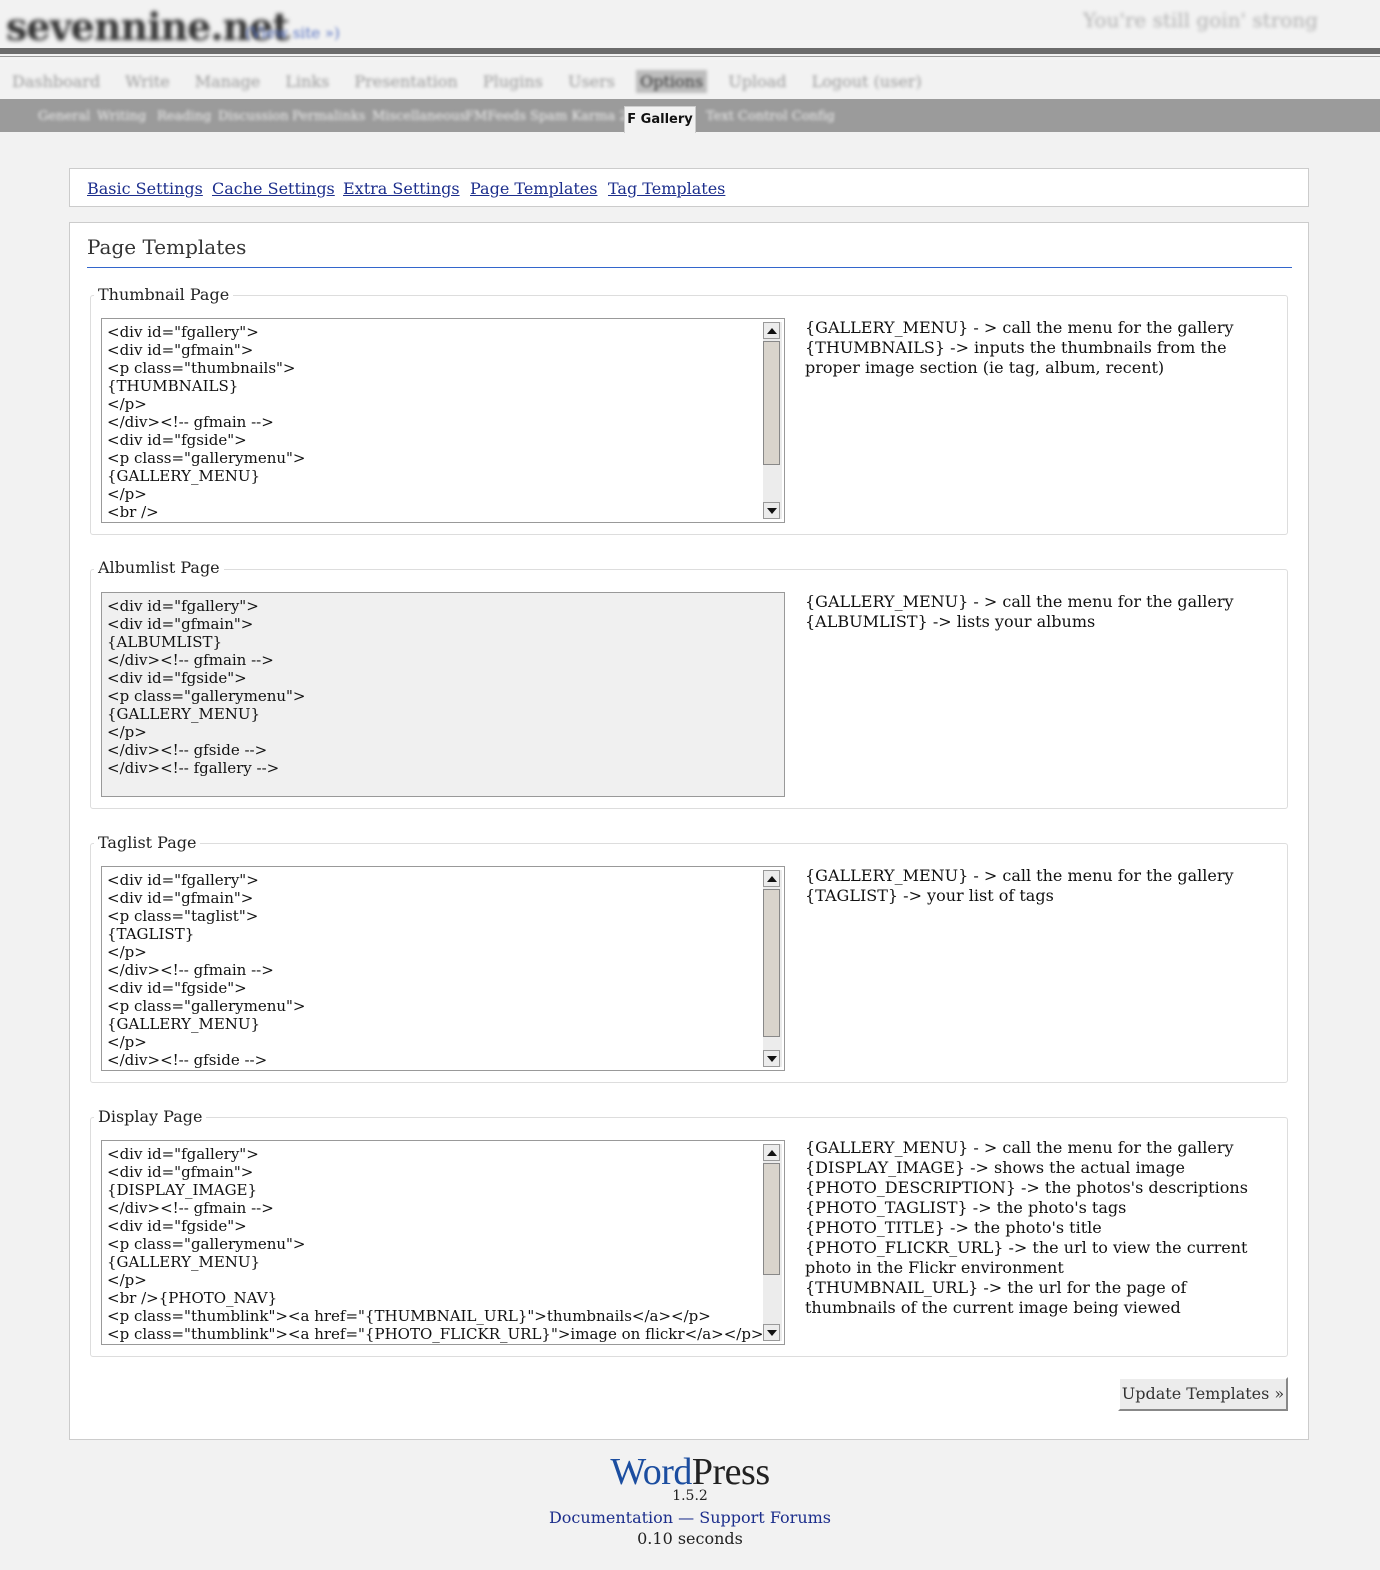 This screenshot has height=1570, width=1380. What do you see at coordinates (292, 33) in the screenshot?
I see `view-site-link: (View site »)` at bounding box center [292, 33].